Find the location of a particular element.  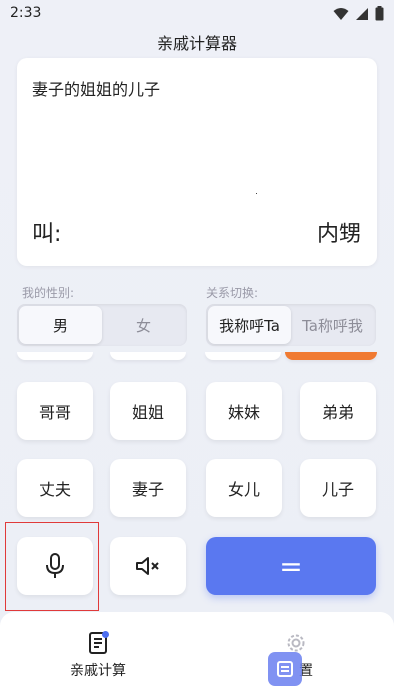

wifi-icon is located at coordinates (341, 13).